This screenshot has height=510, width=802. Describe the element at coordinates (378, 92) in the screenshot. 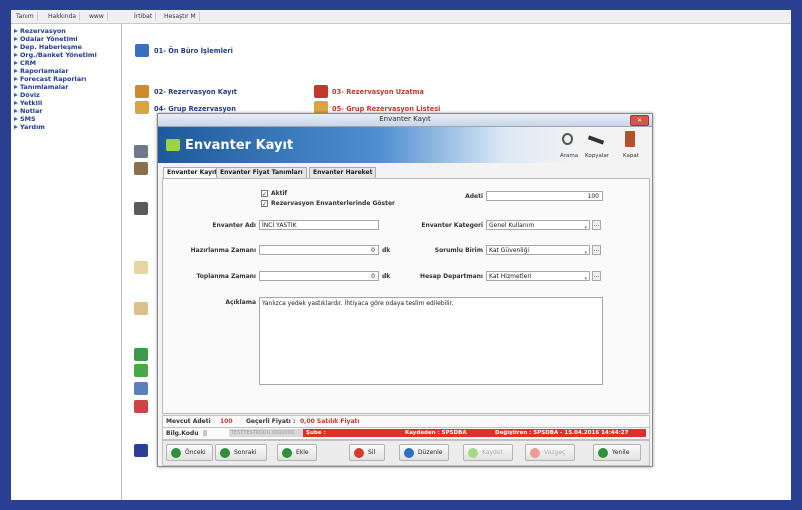

I see `link-rez-uzatma: 03- Rezervasyon Uzatma` at that location.